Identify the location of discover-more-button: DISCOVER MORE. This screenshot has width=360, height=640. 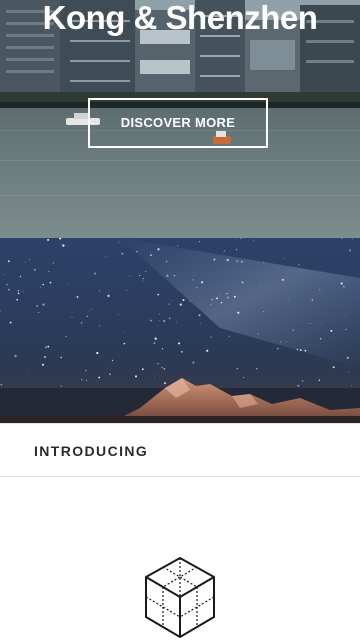
(178, 123).